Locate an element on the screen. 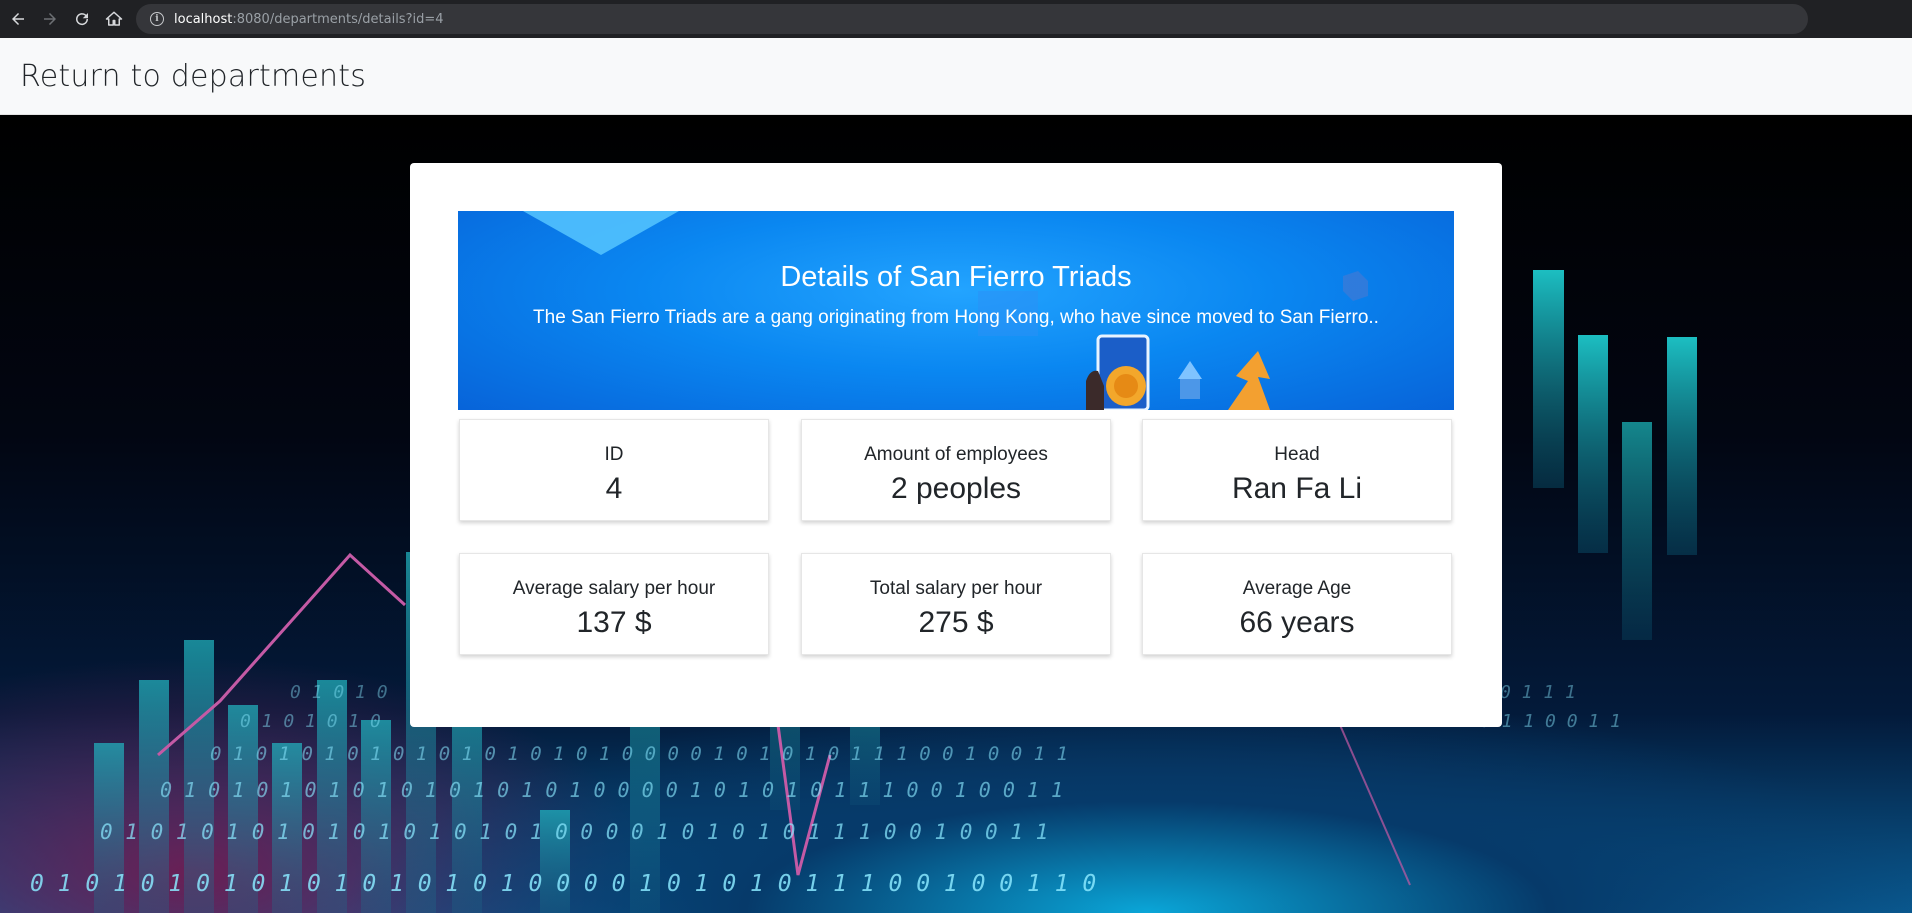 Image resolution: width=1912 pixels, height=913 pixels. url-text: localhost:8080/departments/details?id=4 is located at coordinates (309, 19).